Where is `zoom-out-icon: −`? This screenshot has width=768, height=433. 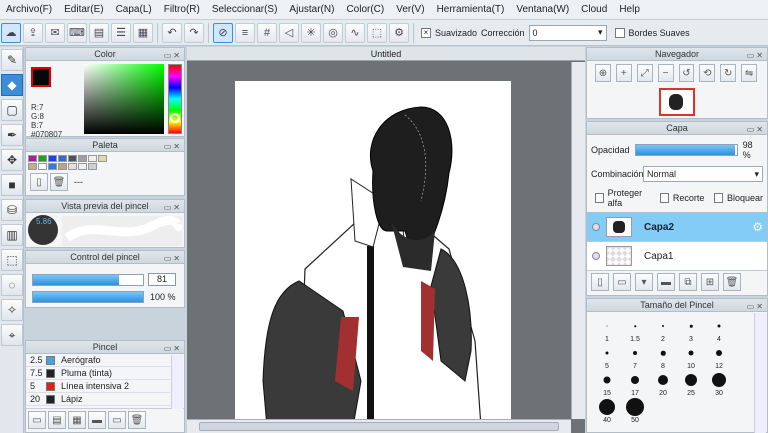 zoom-out-icon: − is located at coordinates (665, 73).